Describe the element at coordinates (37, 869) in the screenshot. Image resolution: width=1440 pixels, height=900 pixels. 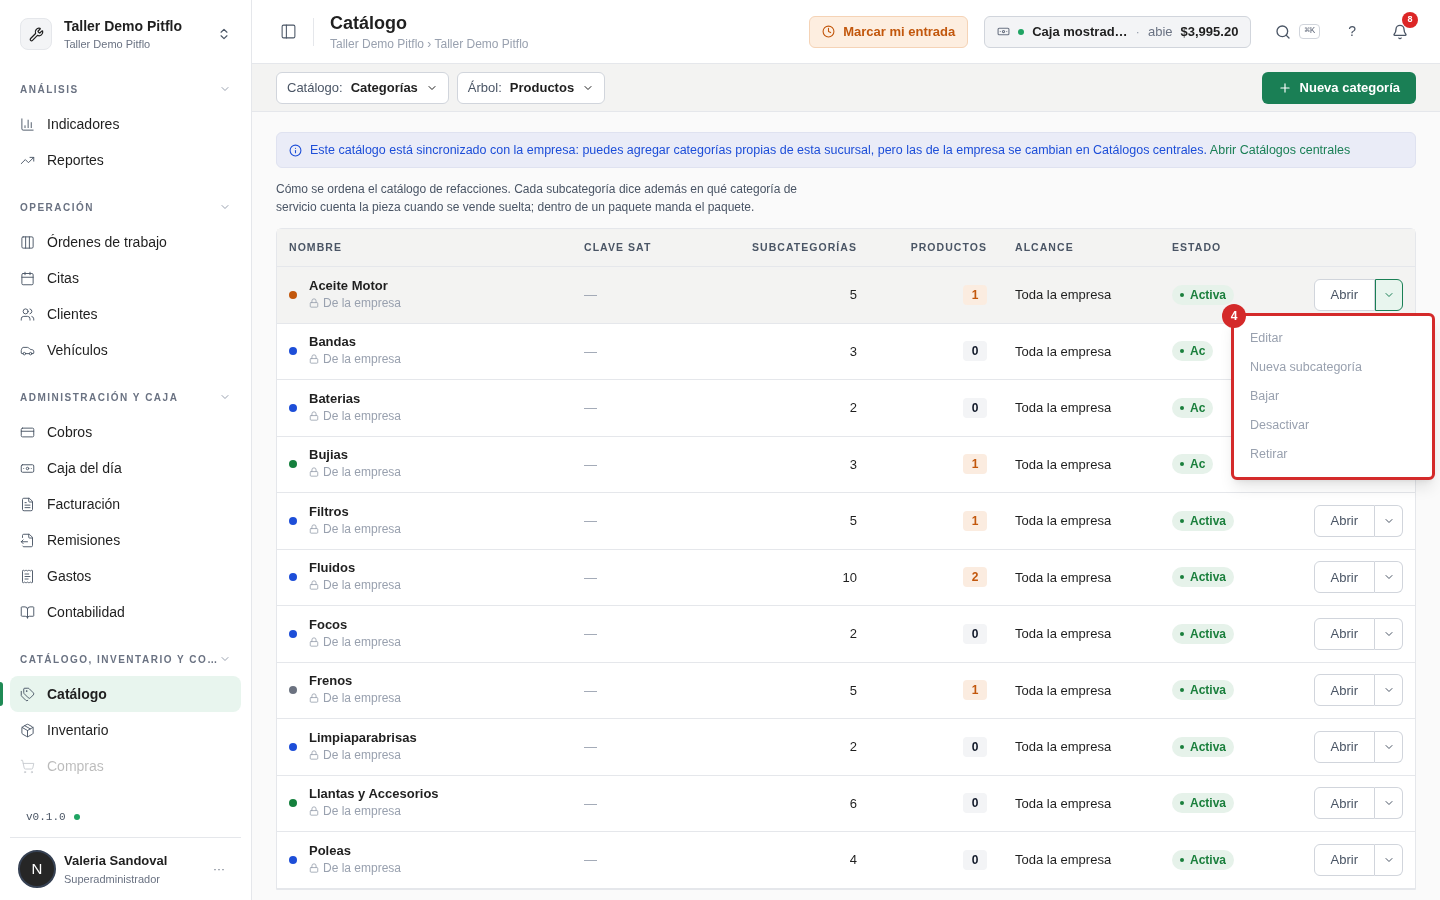
I see `user-avatar: N` at that location.